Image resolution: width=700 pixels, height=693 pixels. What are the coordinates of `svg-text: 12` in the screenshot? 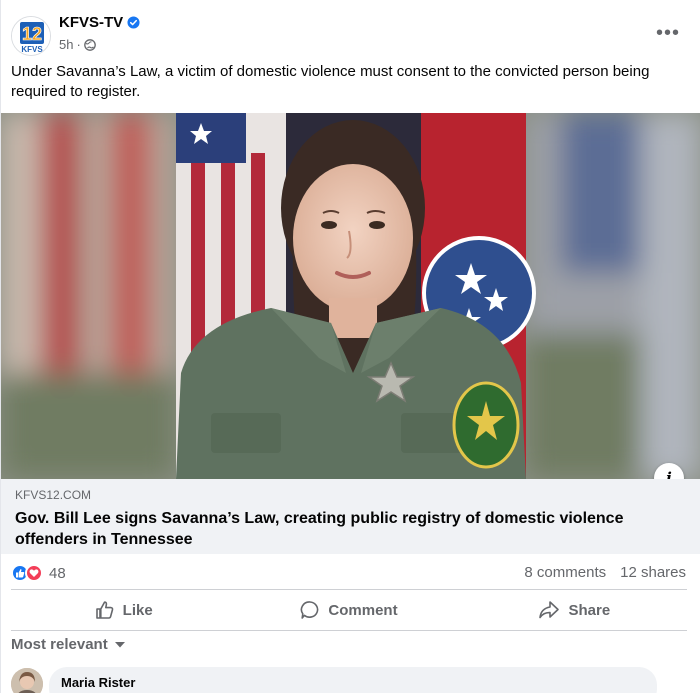 It's located at (32, 34).